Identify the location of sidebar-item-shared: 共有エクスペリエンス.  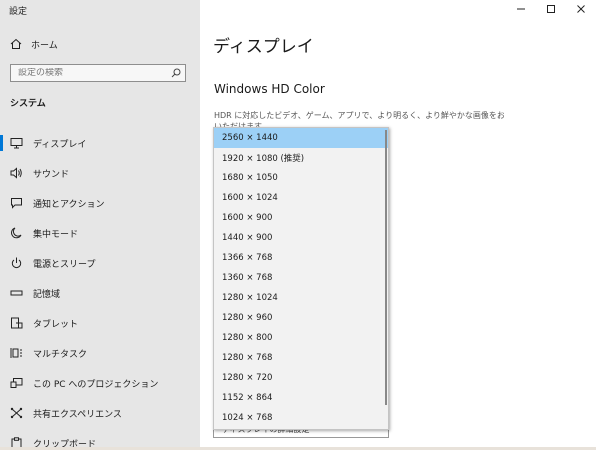
(100, 413).